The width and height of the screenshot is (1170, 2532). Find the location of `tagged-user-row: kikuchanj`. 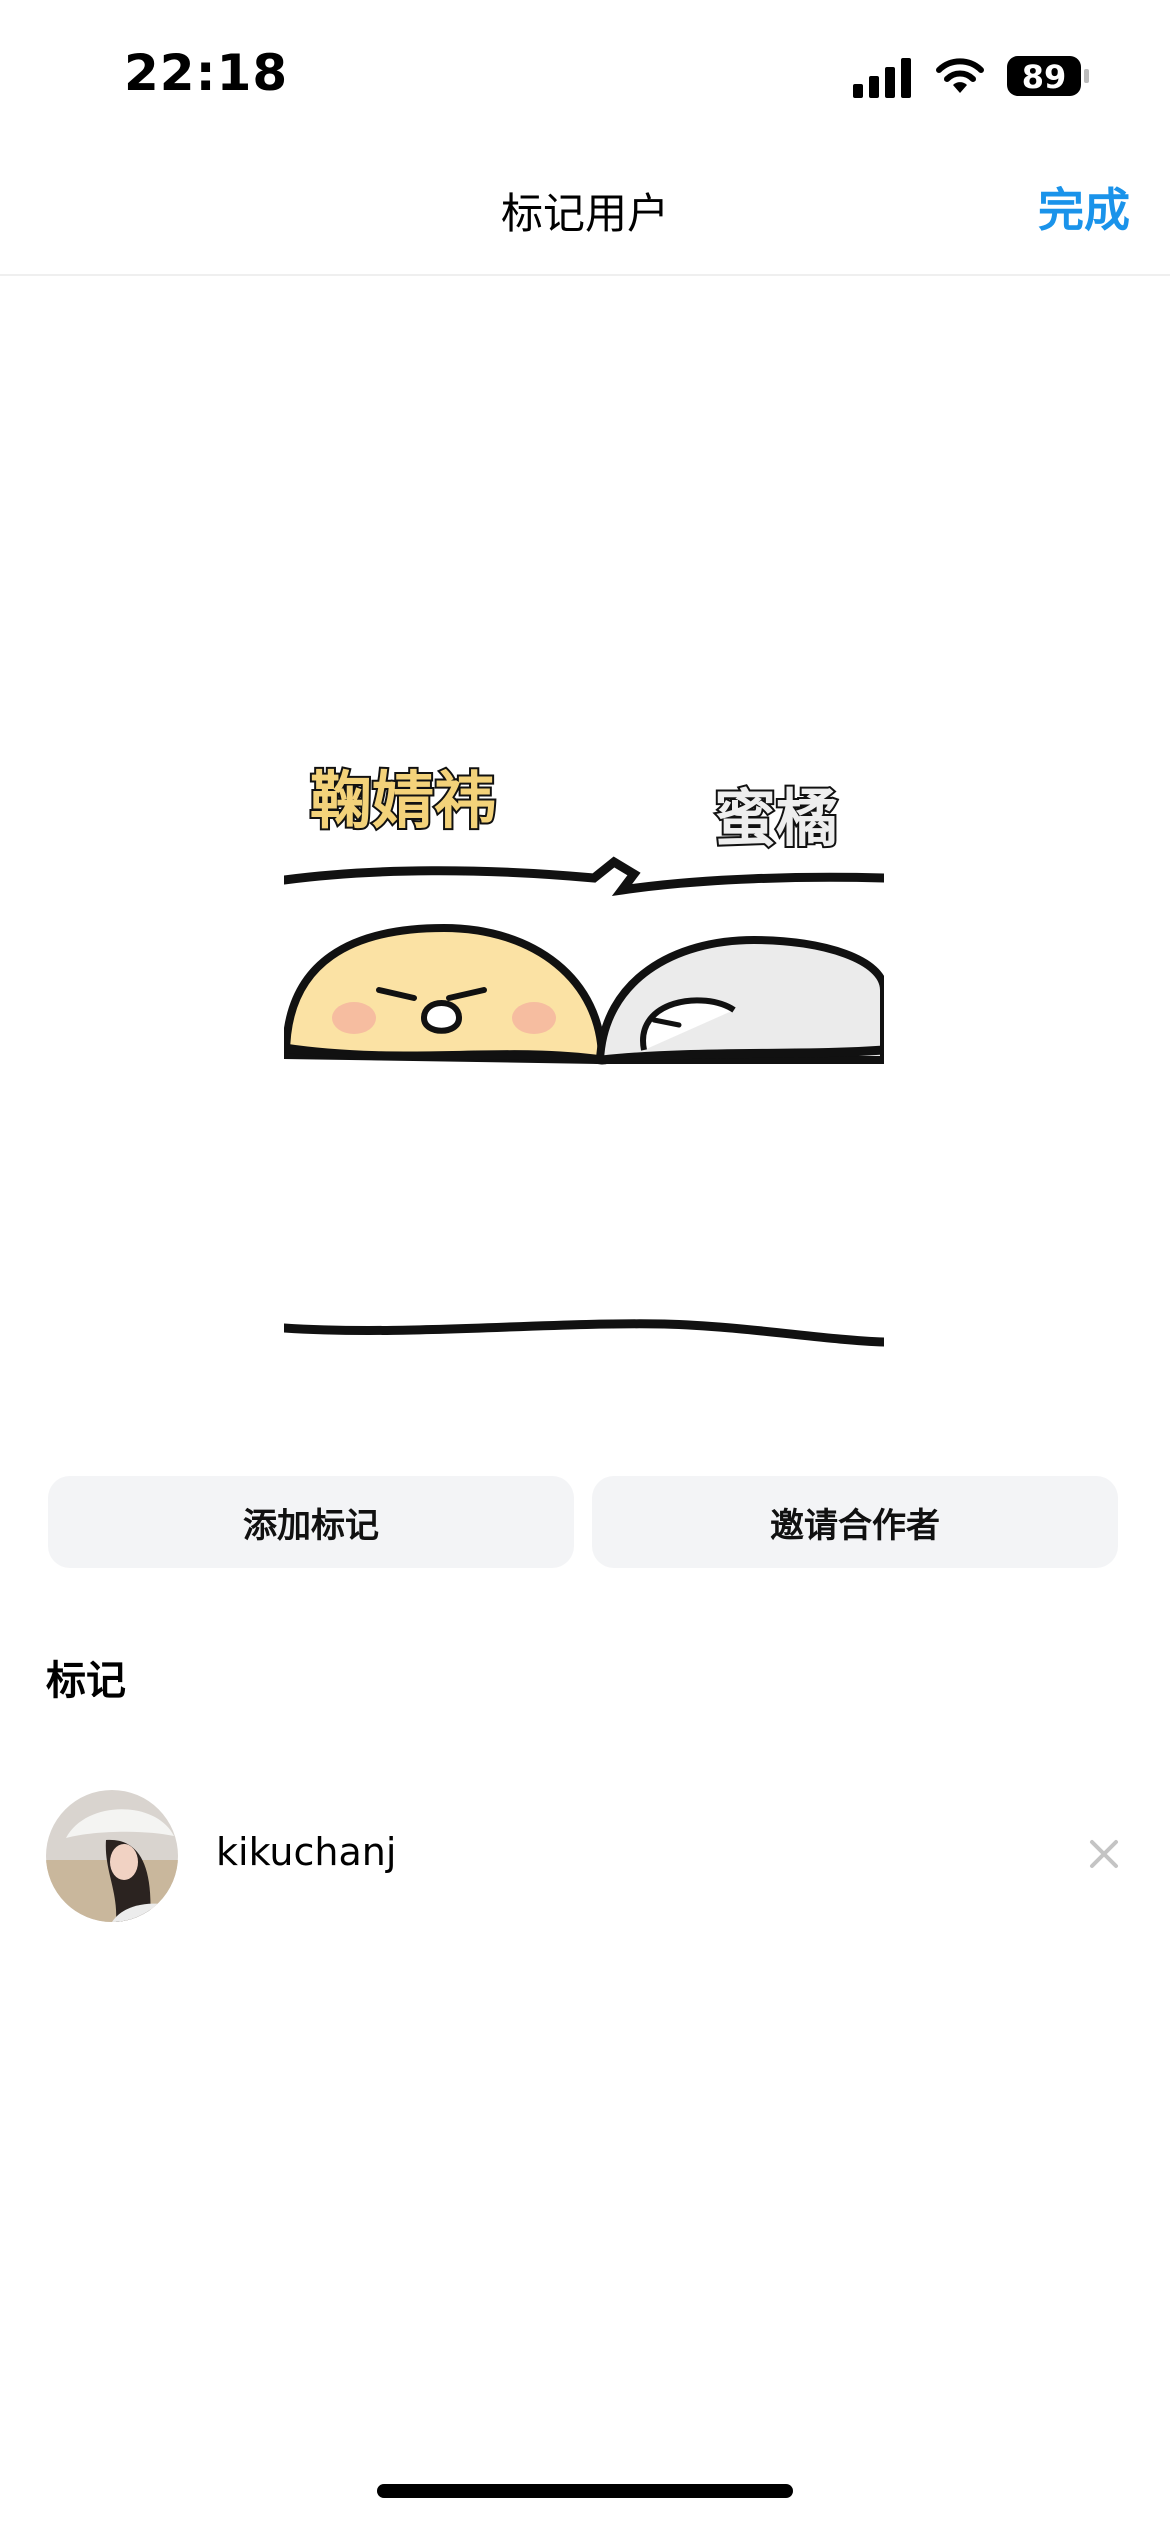

tagged-user-row: kikuchanj is located at coordinates (585, 1854).